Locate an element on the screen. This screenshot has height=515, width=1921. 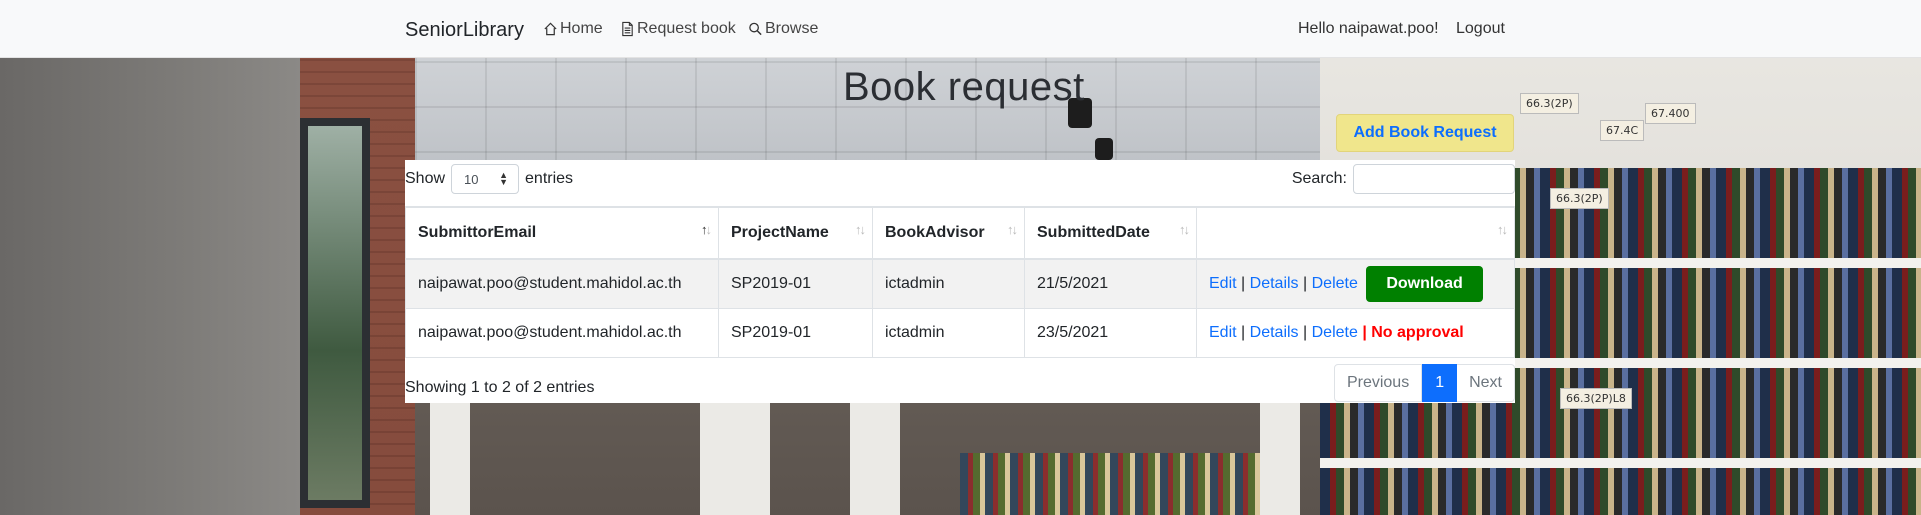
nav-home-label: Home is located at coordinates (581, 28).